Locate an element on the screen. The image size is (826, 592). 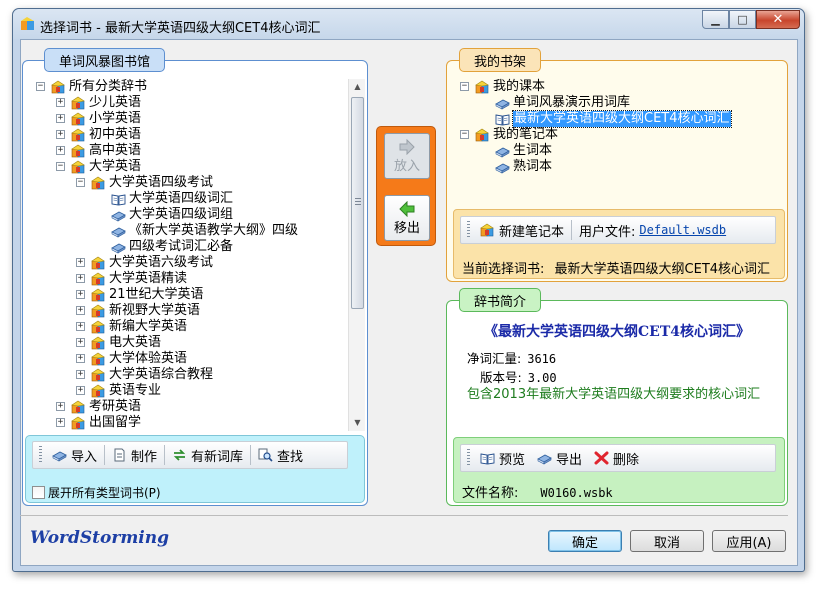
tree-item: − 大学英语四级考试 is located at coordinates (144, 183).